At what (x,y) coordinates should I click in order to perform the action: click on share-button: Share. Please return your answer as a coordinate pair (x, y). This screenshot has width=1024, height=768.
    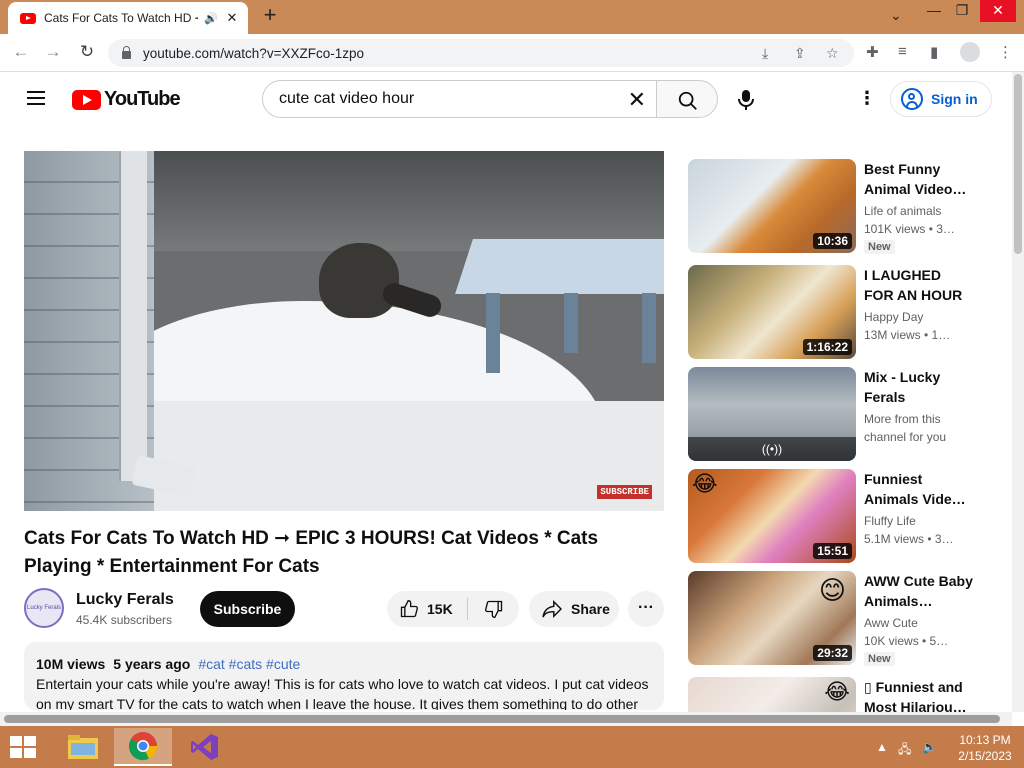
    Looking at the image, I should click on (574, 609).